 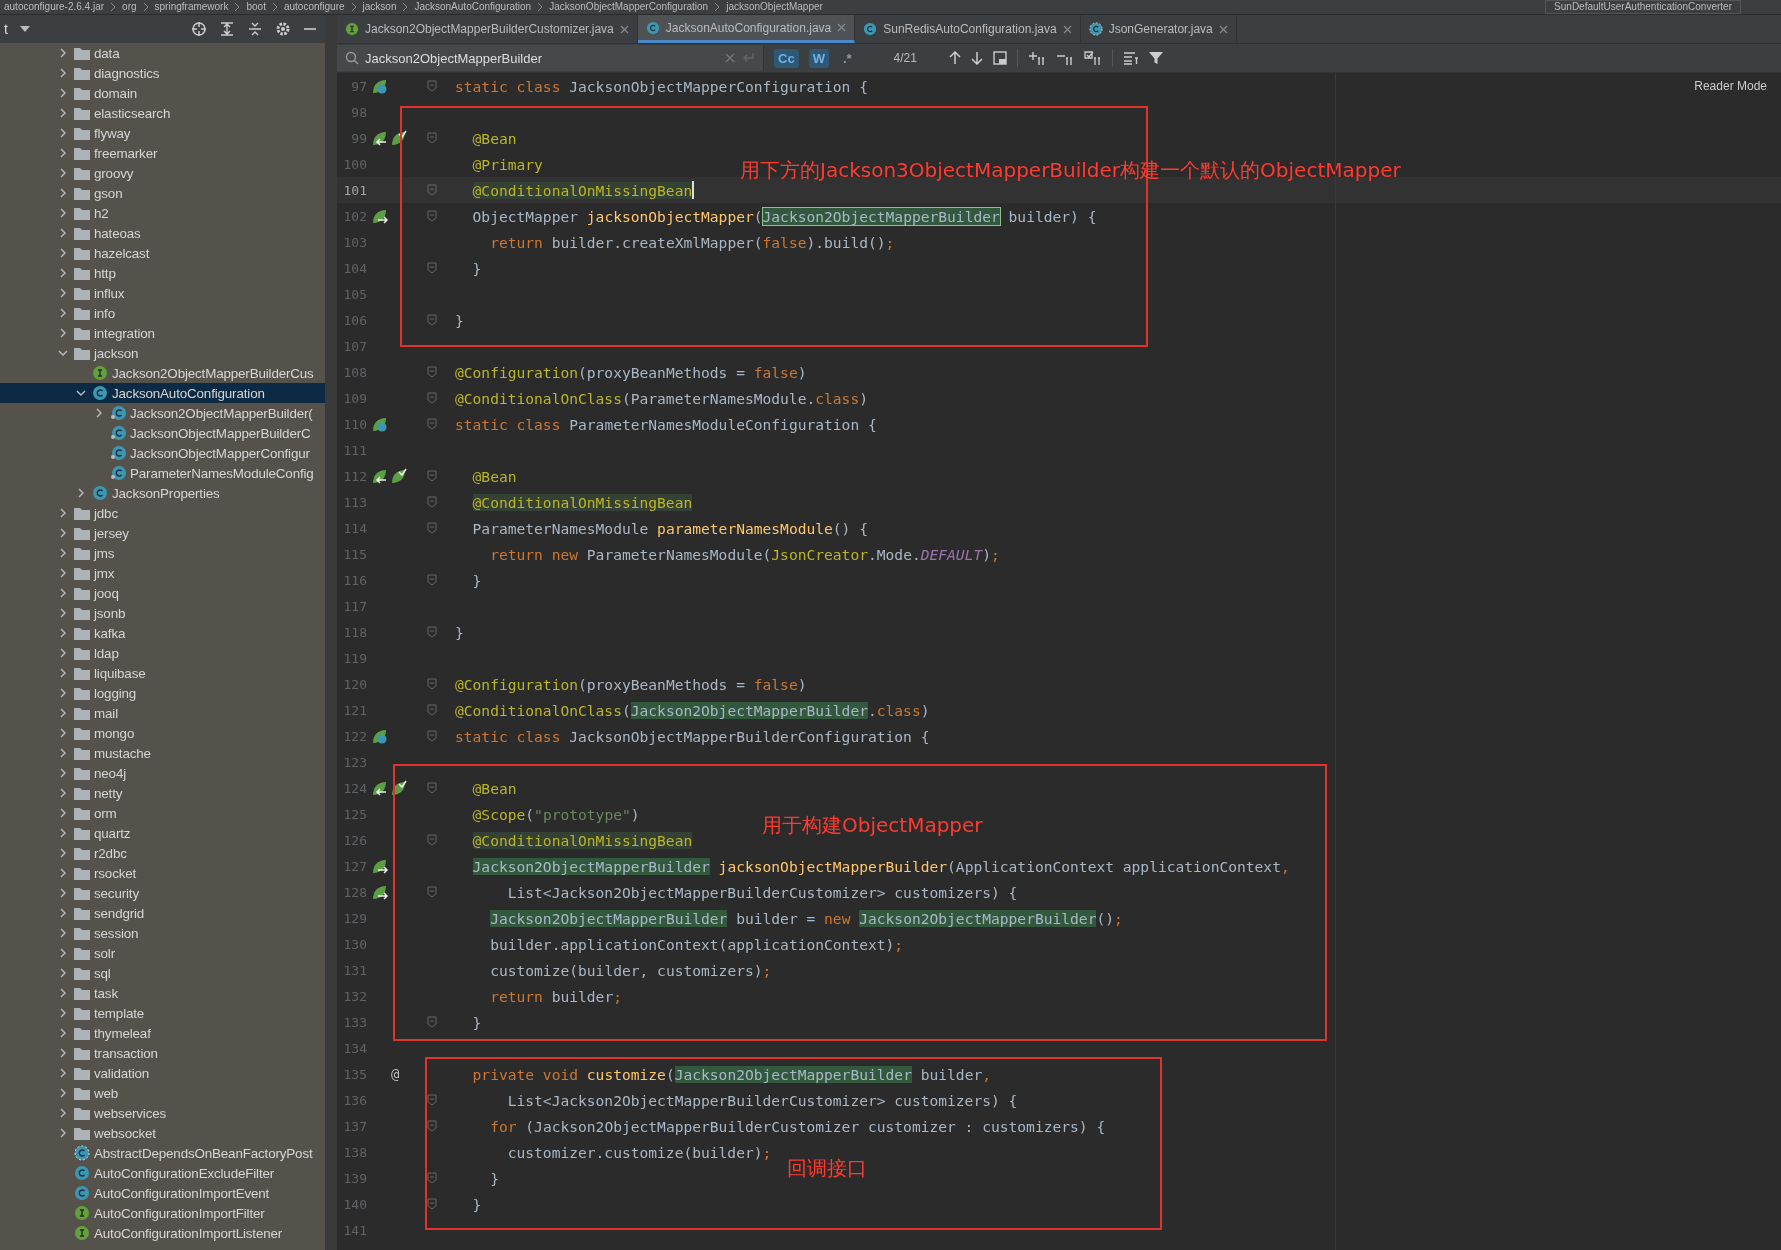 What do you see at coordinates (162, 553) in the screenshot?
I see `tree-item: jms` at bounding box center [162, 553].